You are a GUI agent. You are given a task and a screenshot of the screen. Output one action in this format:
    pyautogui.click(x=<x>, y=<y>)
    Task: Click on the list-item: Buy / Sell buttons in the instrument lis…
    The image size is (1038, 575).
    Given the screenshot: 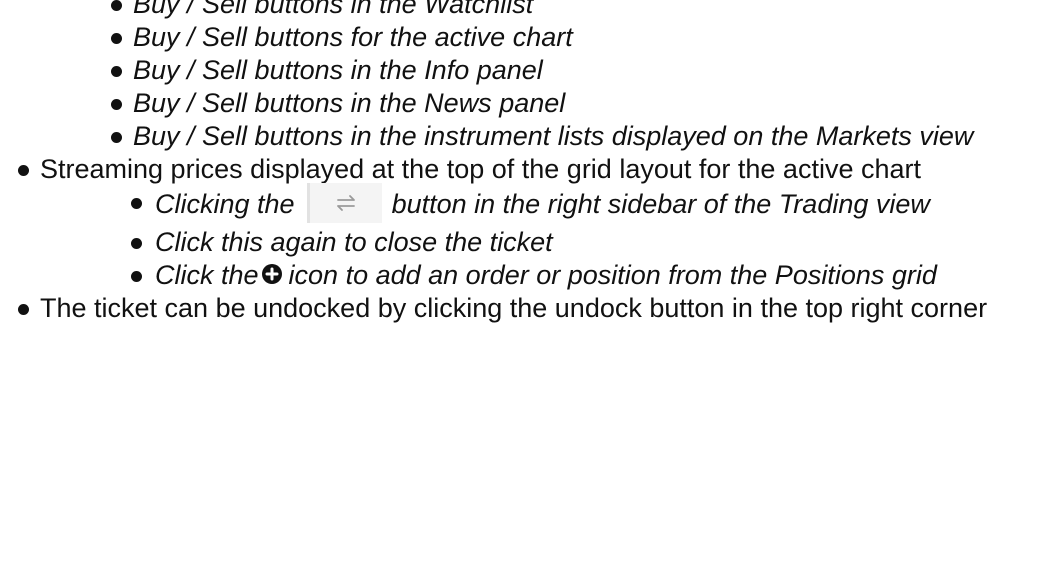 What is the action you would take?
    pyautogui.click(x=574, y=136)
    